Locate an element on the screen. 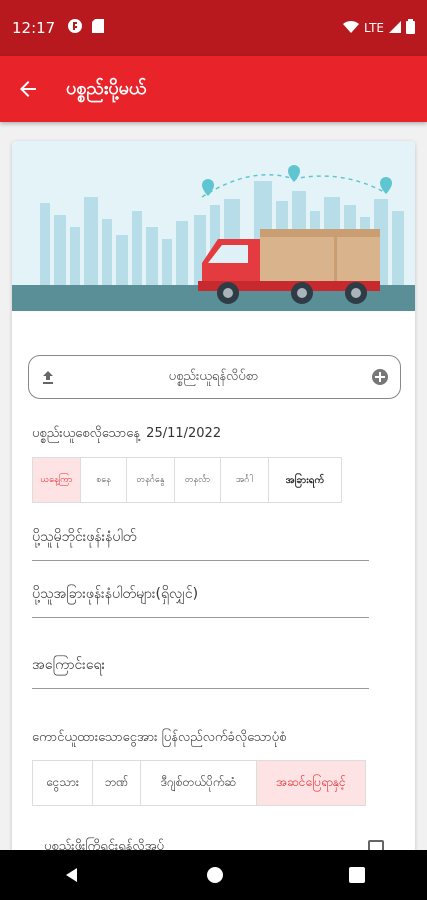 The width and height of the screenshot is (427, 900). day-chip-sunday: တနင်္ဂနွေ is located at coordinates (151, 480).